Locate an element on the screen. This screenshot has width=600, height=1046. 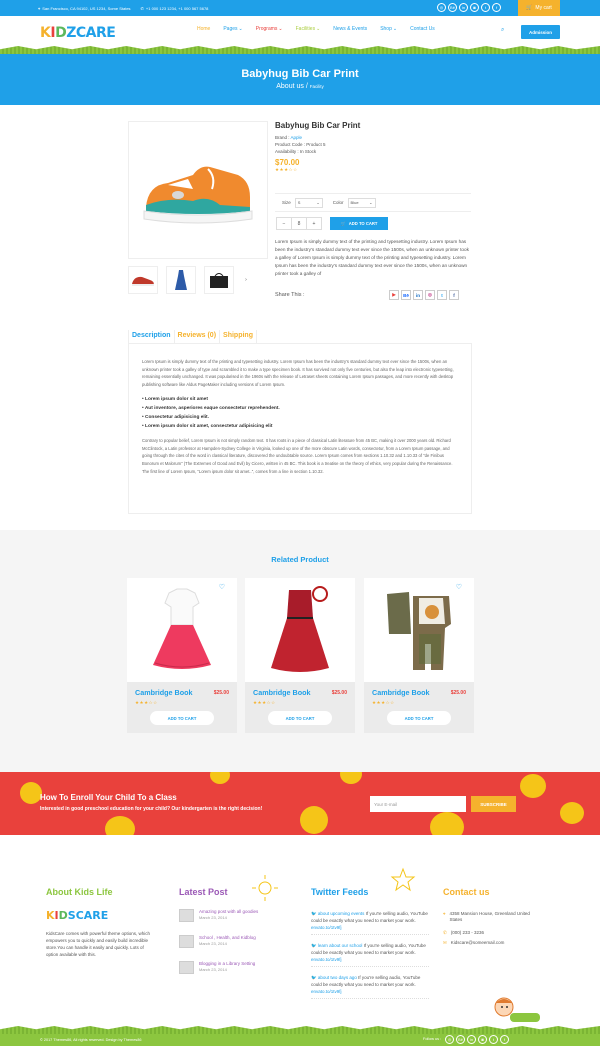
breadcrumb: About us / Facility is located at coordinates (300, 86).